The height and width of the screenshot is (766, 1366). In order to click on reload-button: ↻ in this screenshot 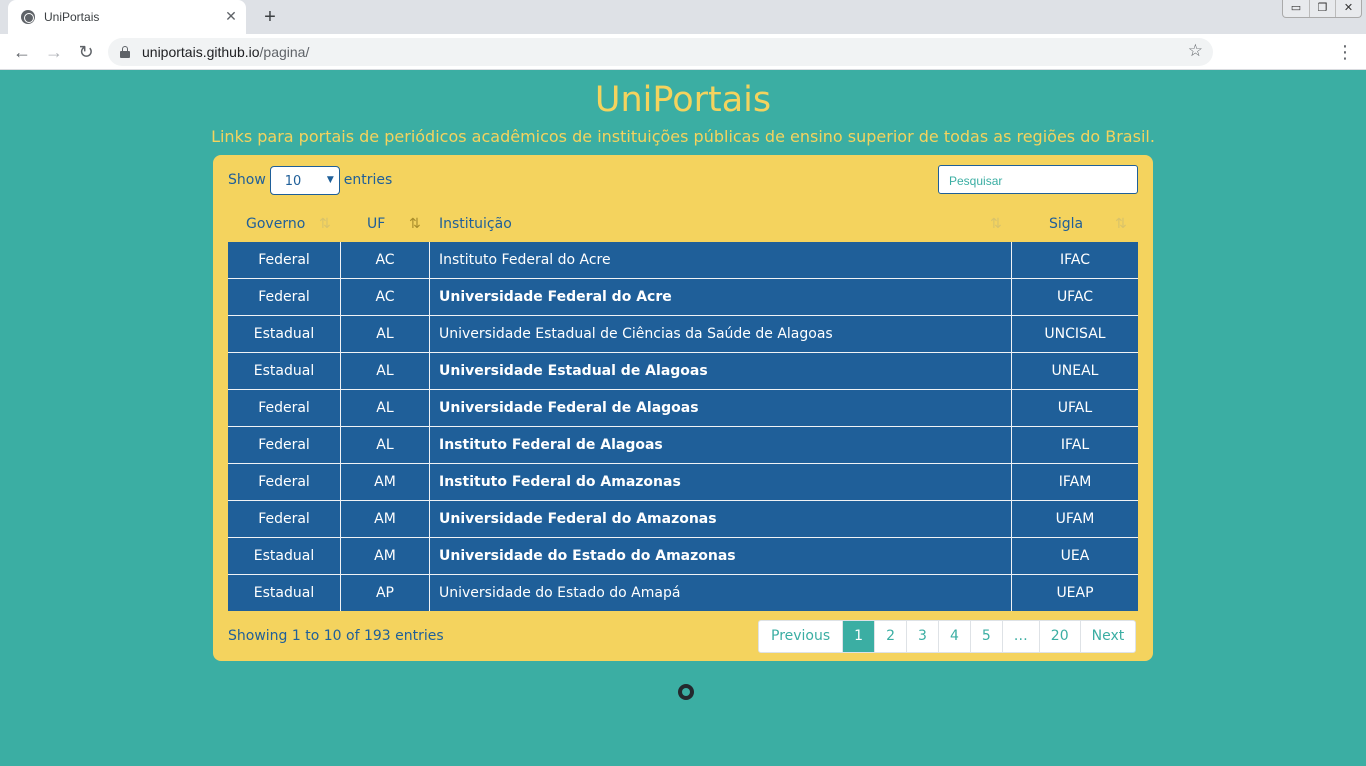, I will do `click(86, 52)`.